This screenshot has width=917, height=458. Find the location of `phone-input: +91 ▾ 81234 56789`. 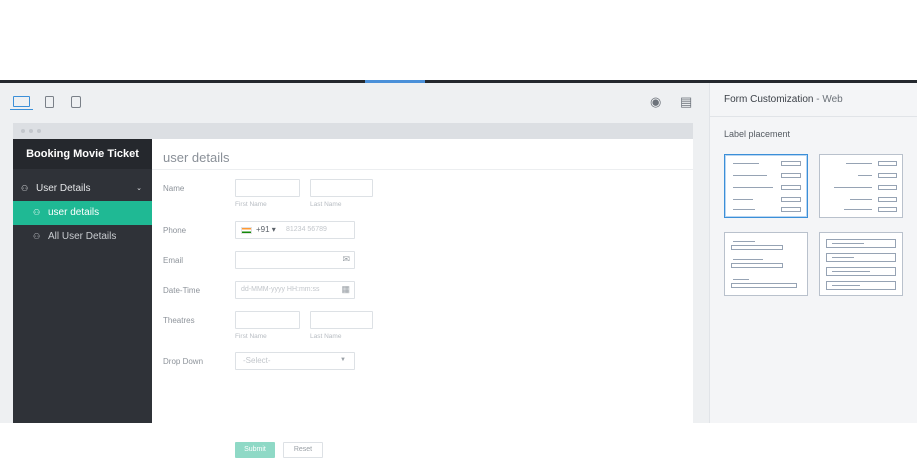

phone-input: +91 ▾ 81234 56789 is located at coordinates (295, 230).